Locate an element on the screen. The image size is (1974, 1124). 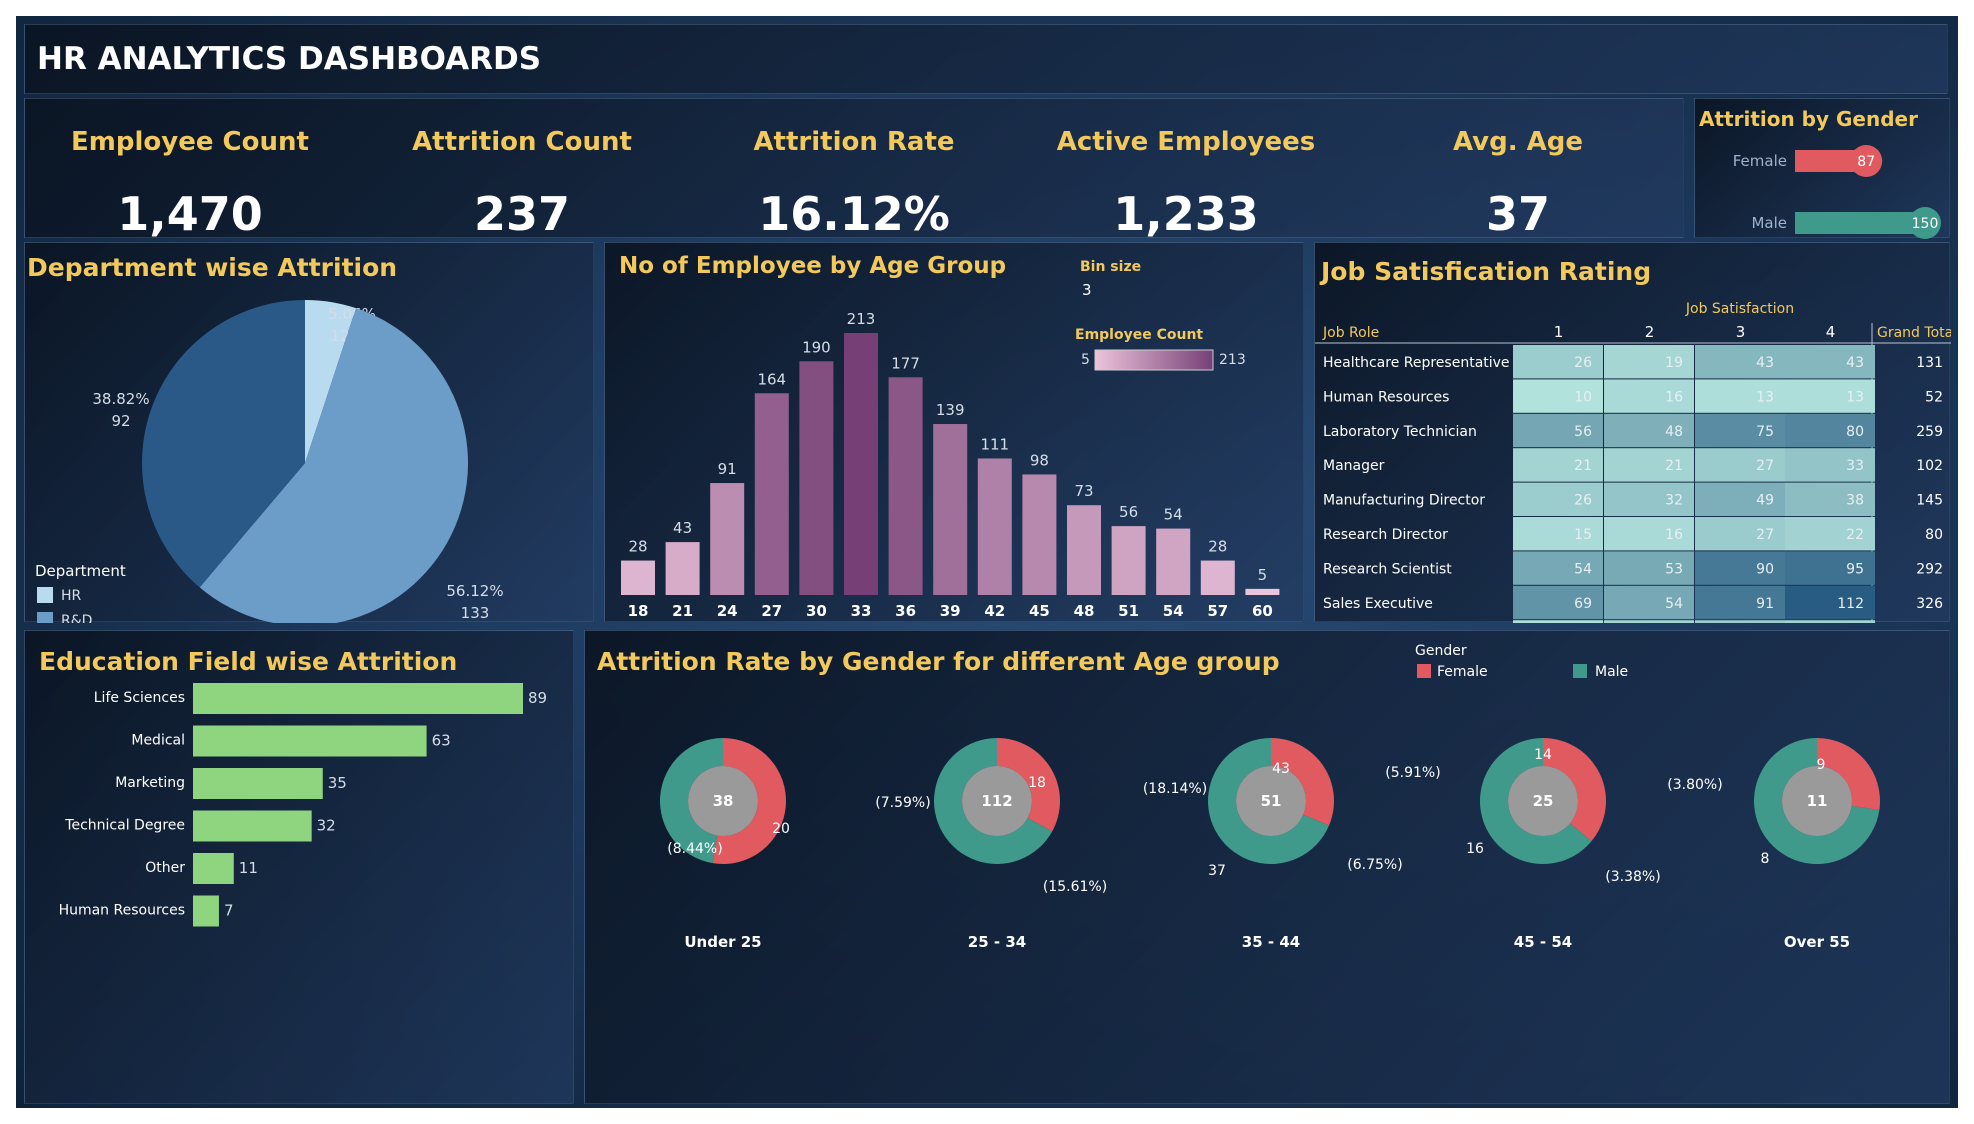
legend-label: R&D is located at coordinates (76, 618).